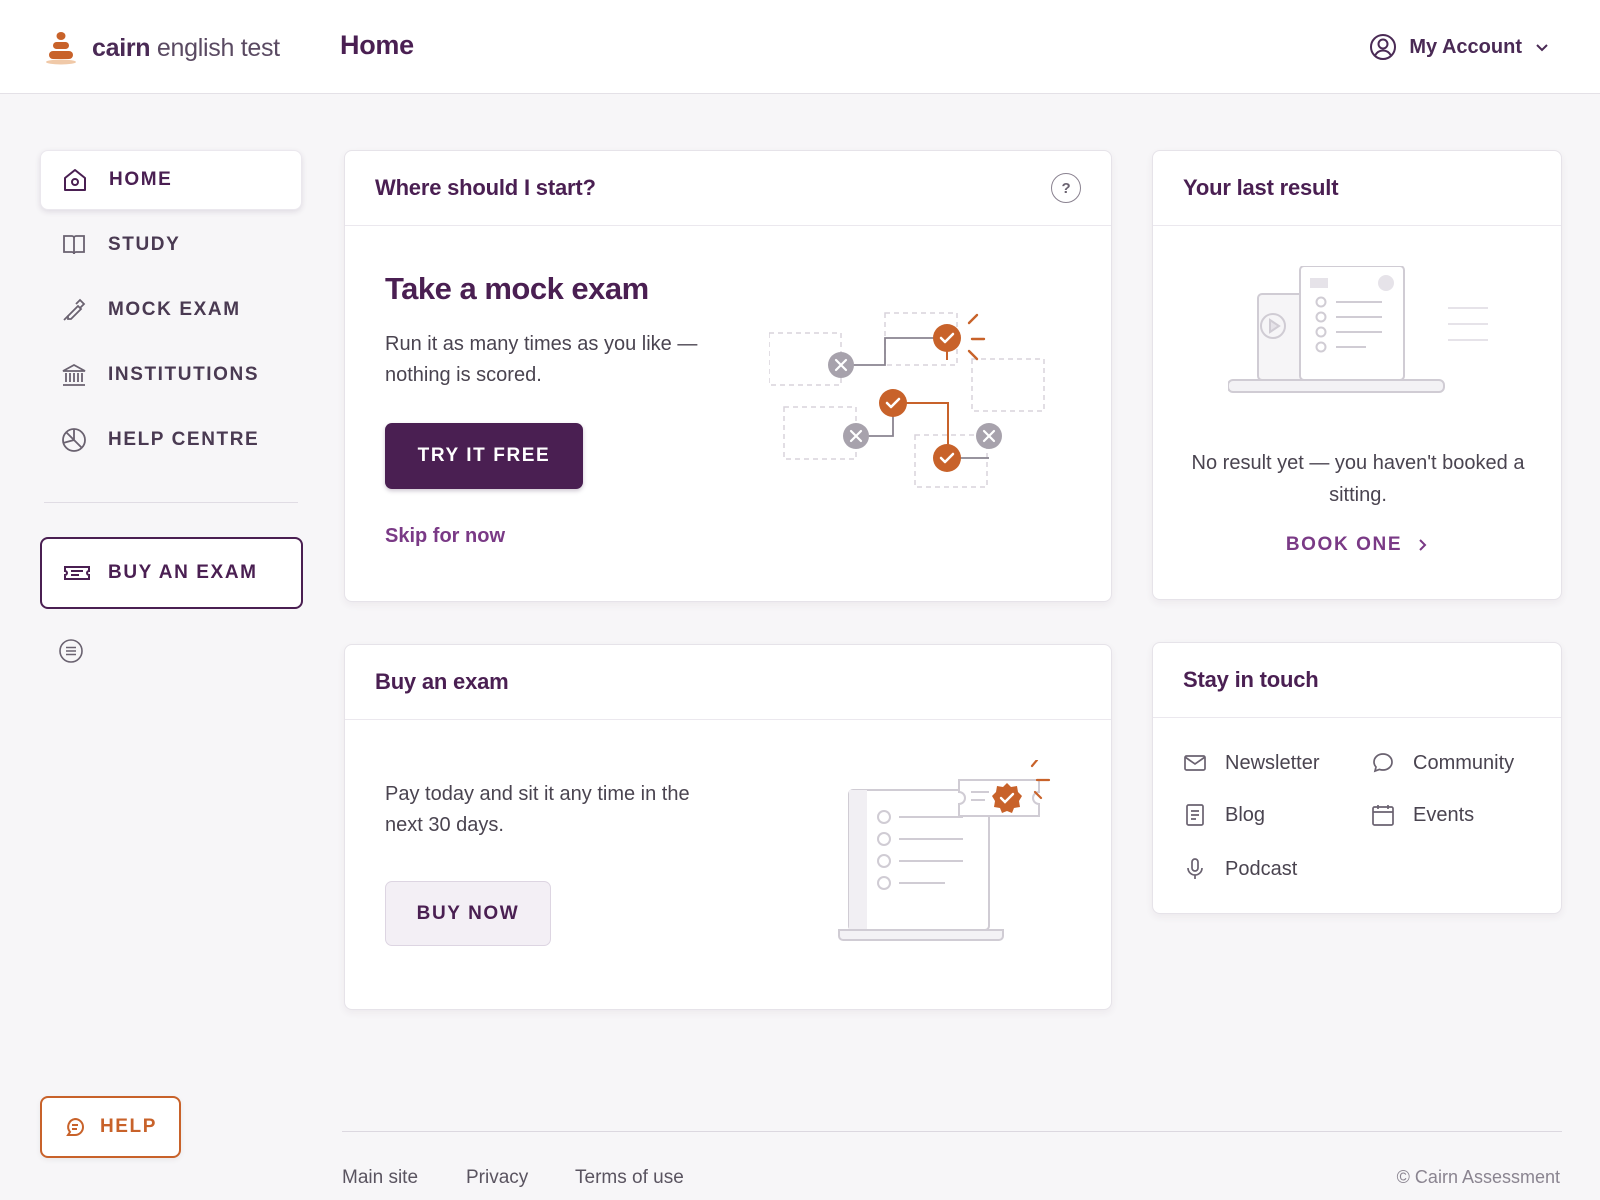 The width and height of the screenshot is (1600, 1200). Describe the element at coordinates (1383, 763) in the screenshot. I see `chat-icon` at that location.